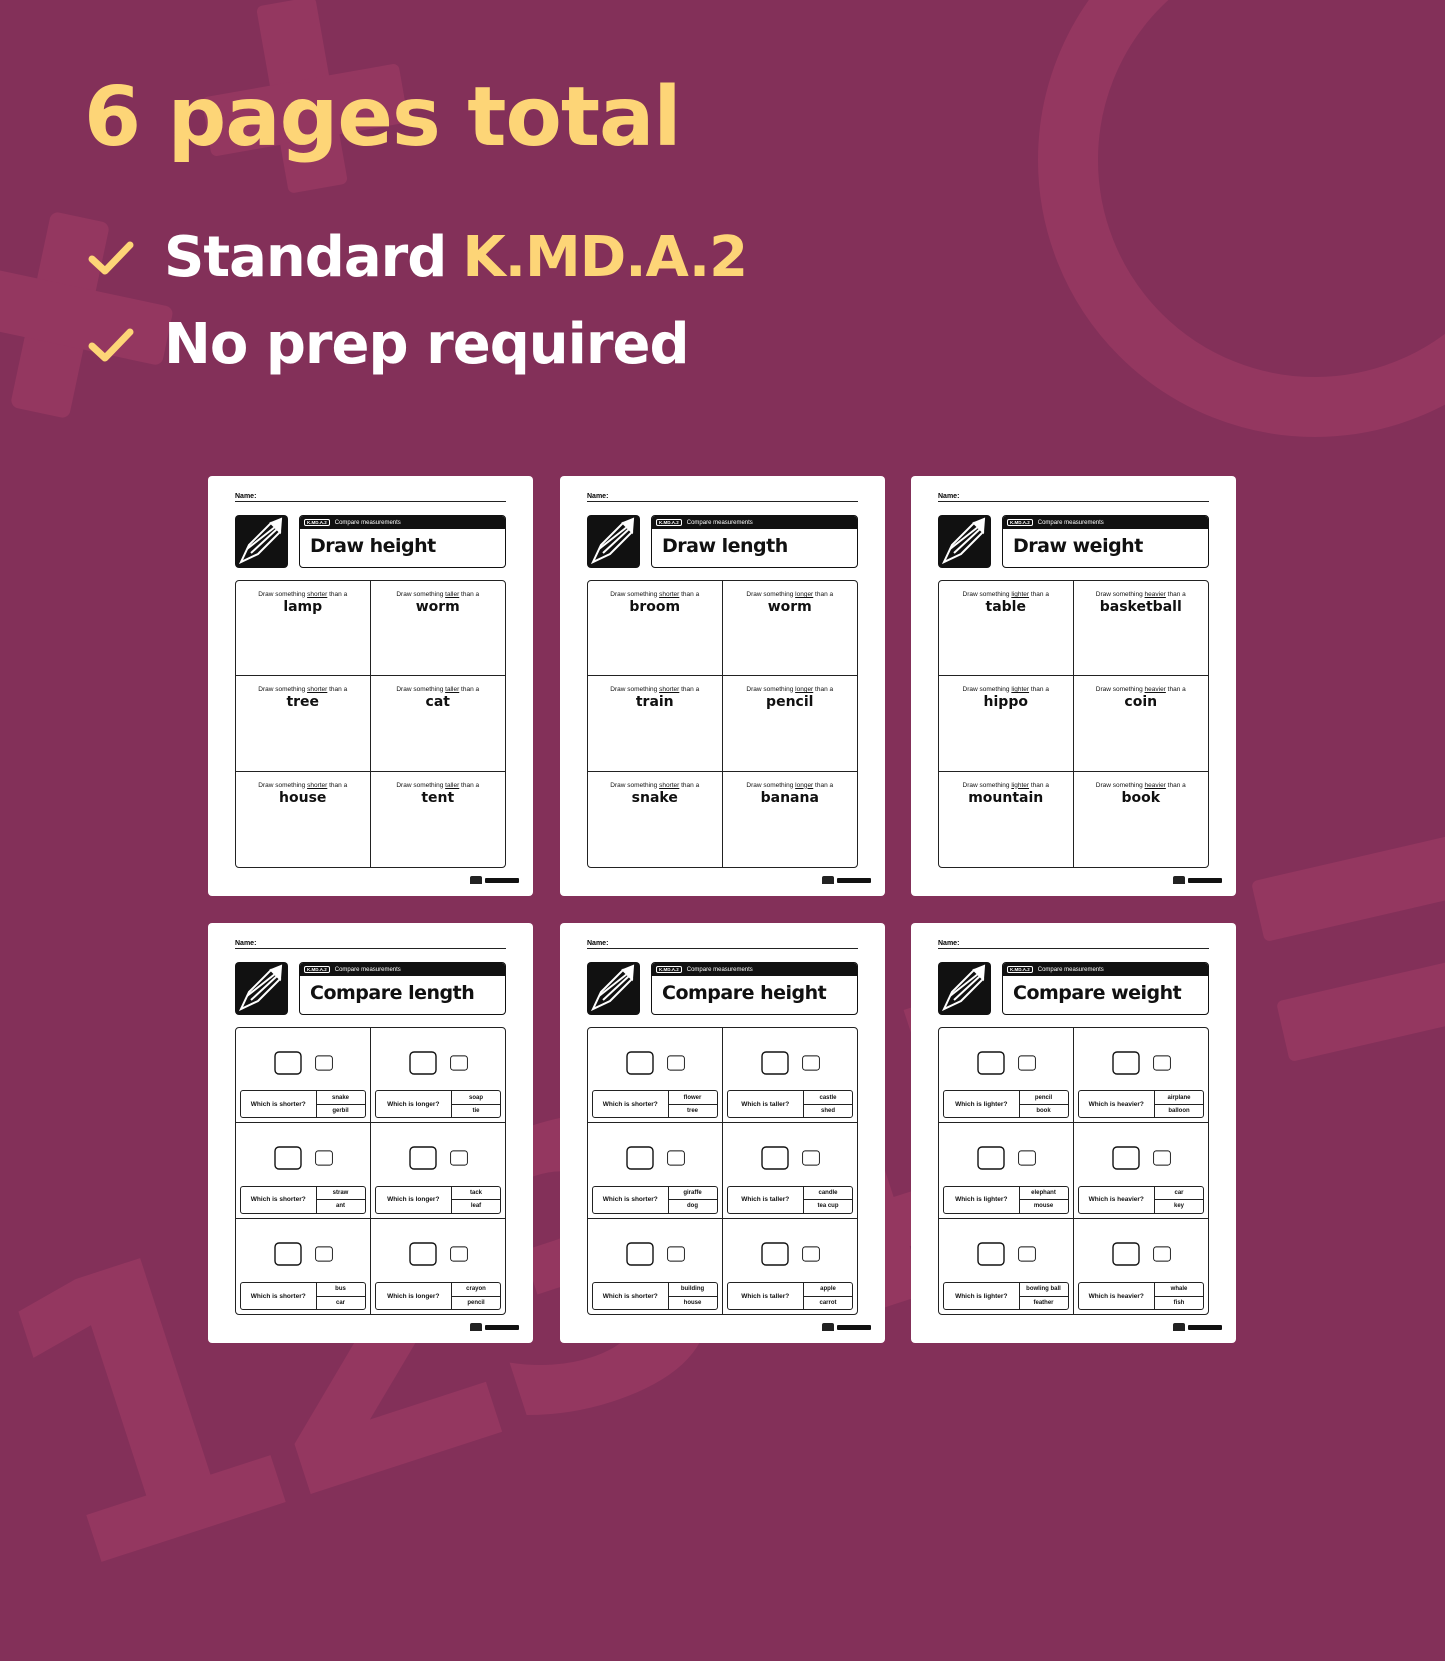 This screenshot has width=1445, height=1661. I want to click on pencil-logo, so click(613, 541).